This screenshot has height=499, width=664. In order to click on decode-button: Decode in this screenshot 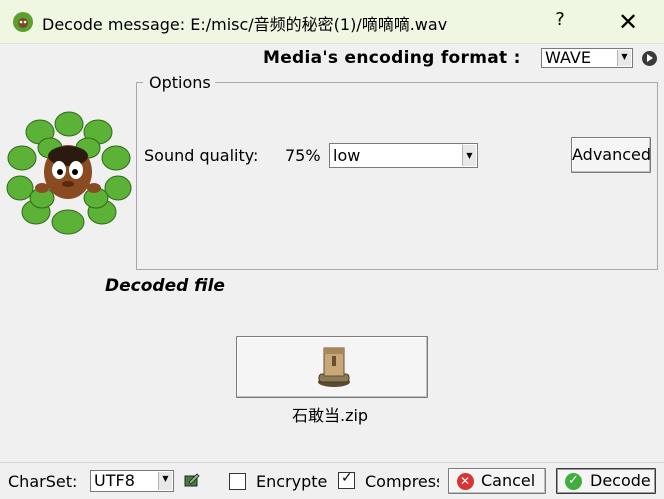, I will do `click(606, 481)`.